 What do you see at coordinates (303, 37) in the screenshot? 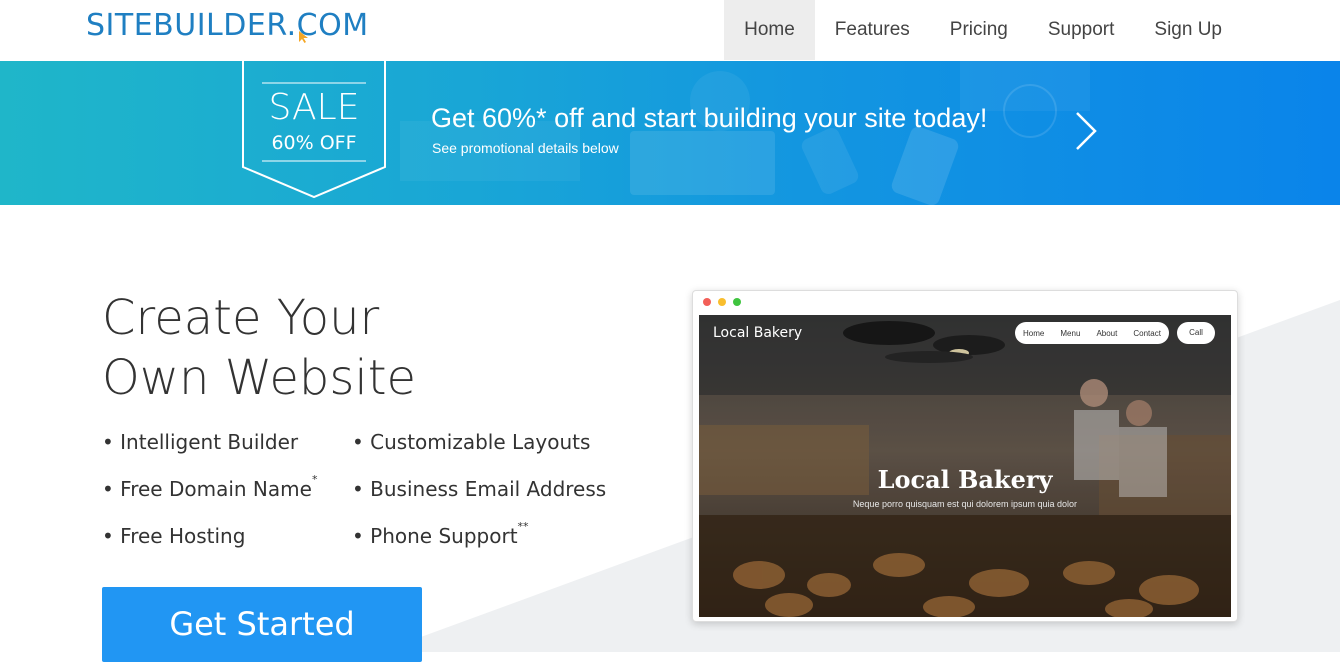
I see `cursor-icon` at bounding box center [303, 37].